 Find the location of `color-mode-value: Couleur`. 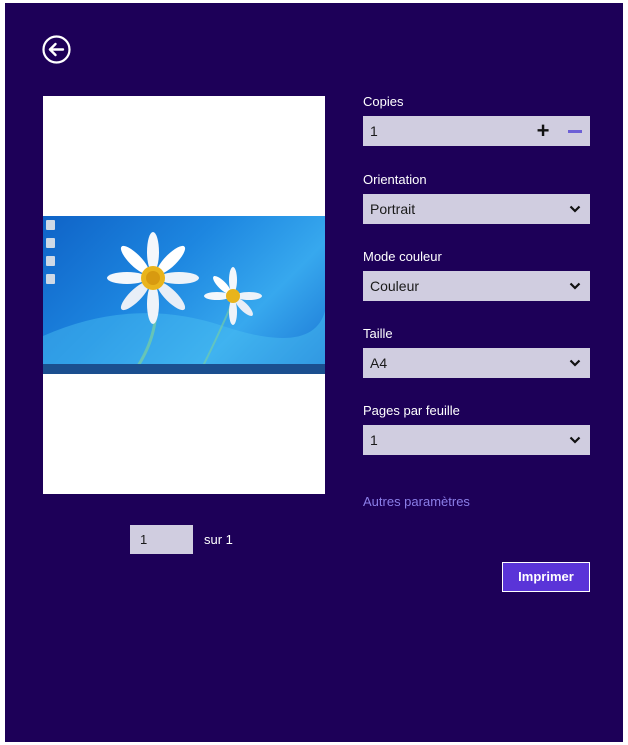

color-mode-value: Couleur is located at coordinates (395, 286).